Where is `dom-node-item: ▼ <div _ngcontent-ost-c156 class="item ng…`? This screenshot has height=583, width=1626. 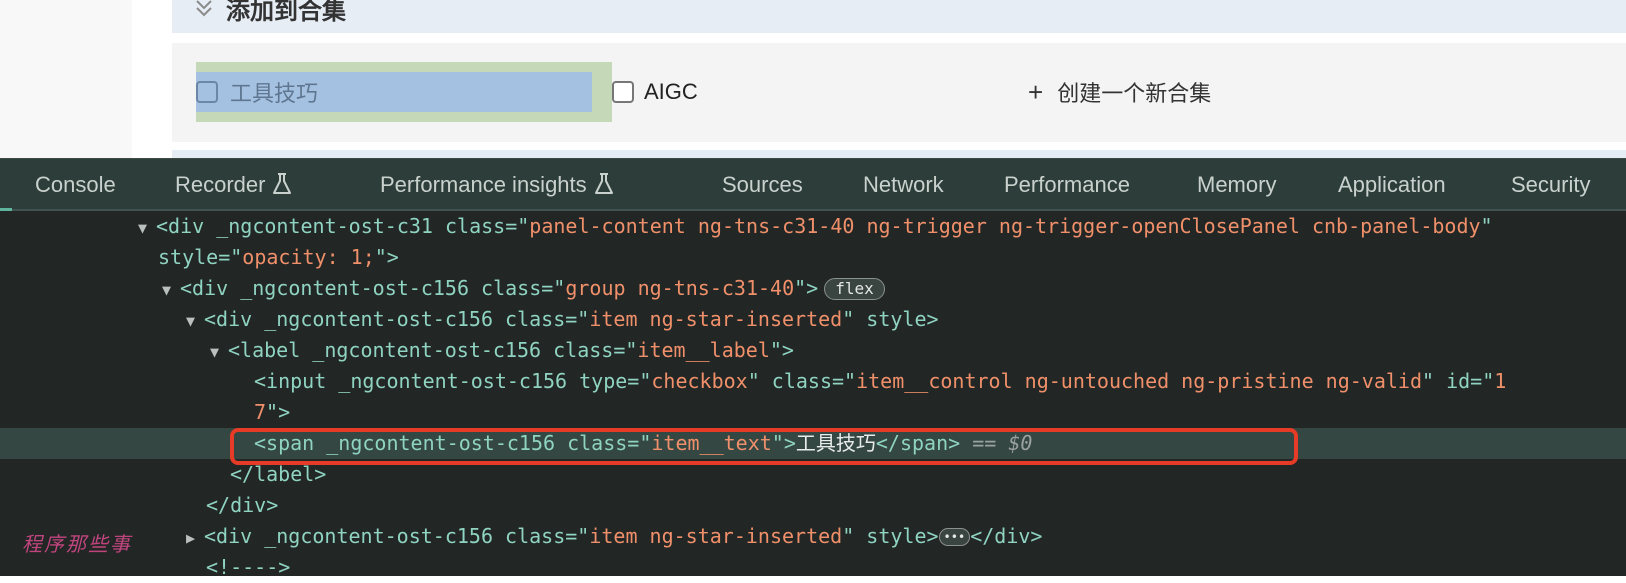 dom-node-item: ▼ <div _ngcontent-ost-c156 class="item ng… is located at coordinates (813, 319).